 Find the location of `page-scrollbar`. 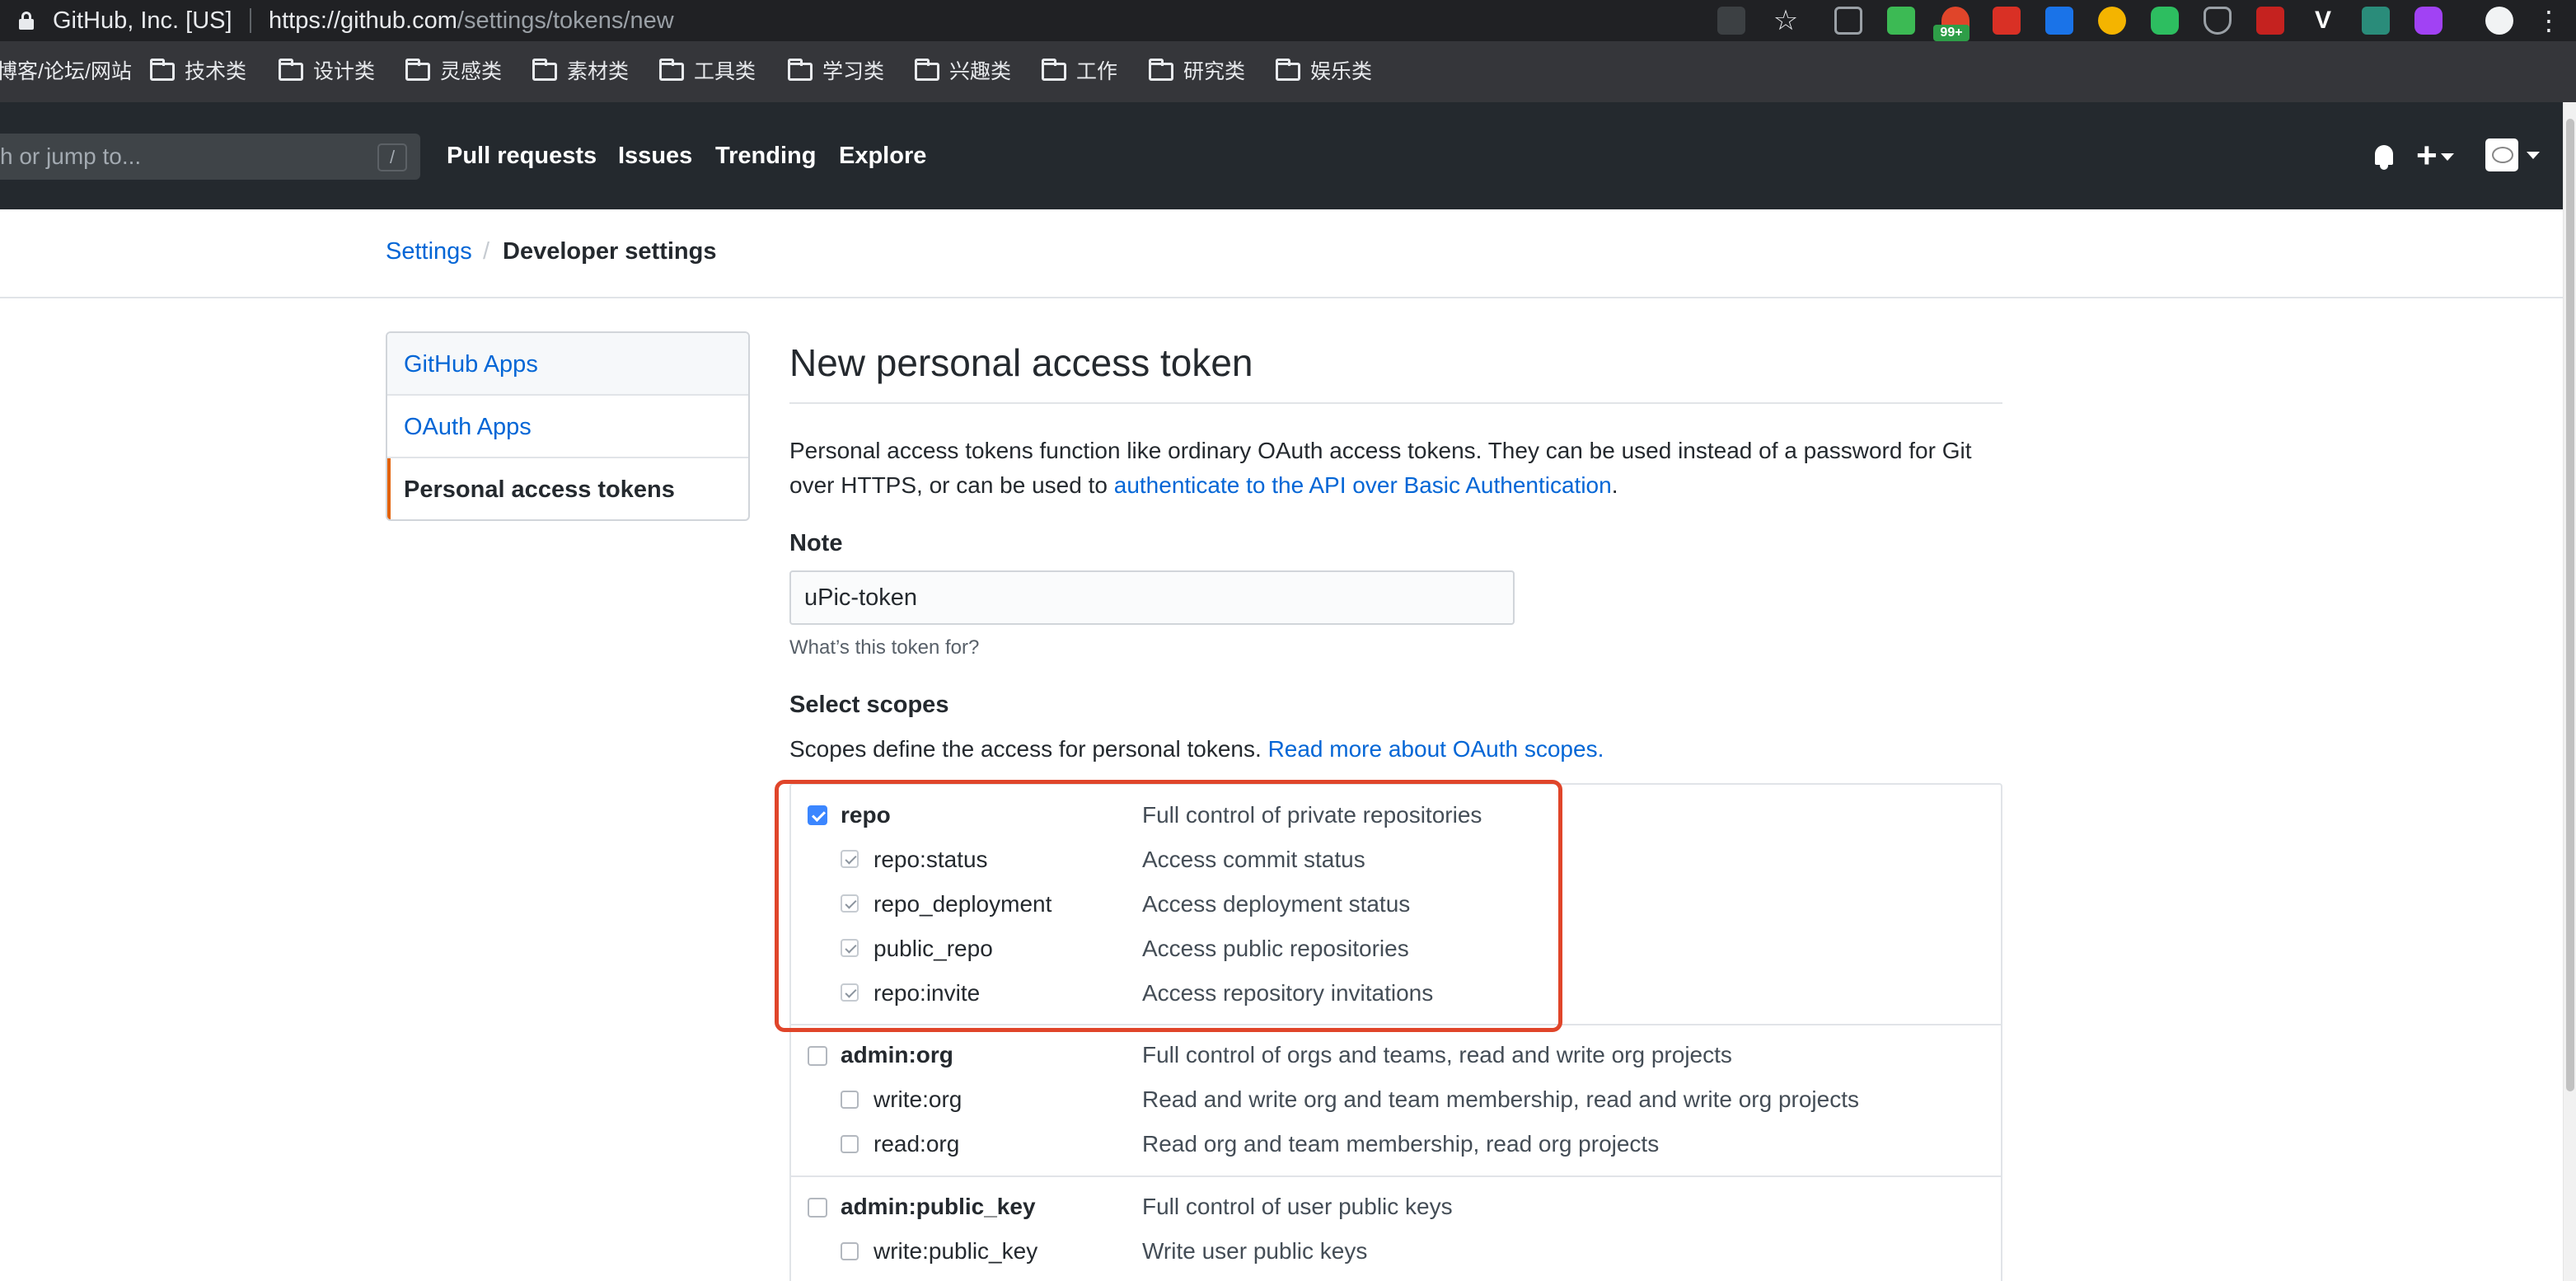

page-scrollbar is located at coordinates (2569, 691).